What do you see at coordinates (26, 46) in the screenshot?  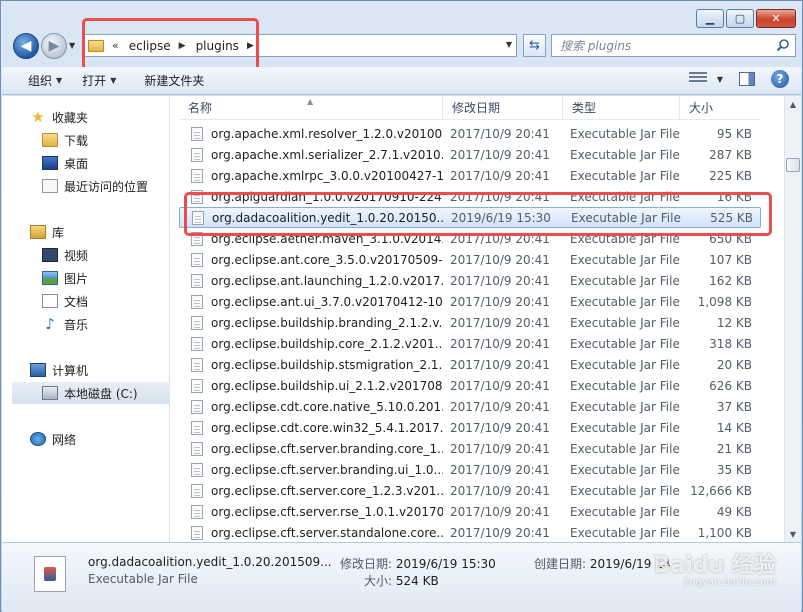 I see `back-button: ◀` at bounding box center [26, 46].